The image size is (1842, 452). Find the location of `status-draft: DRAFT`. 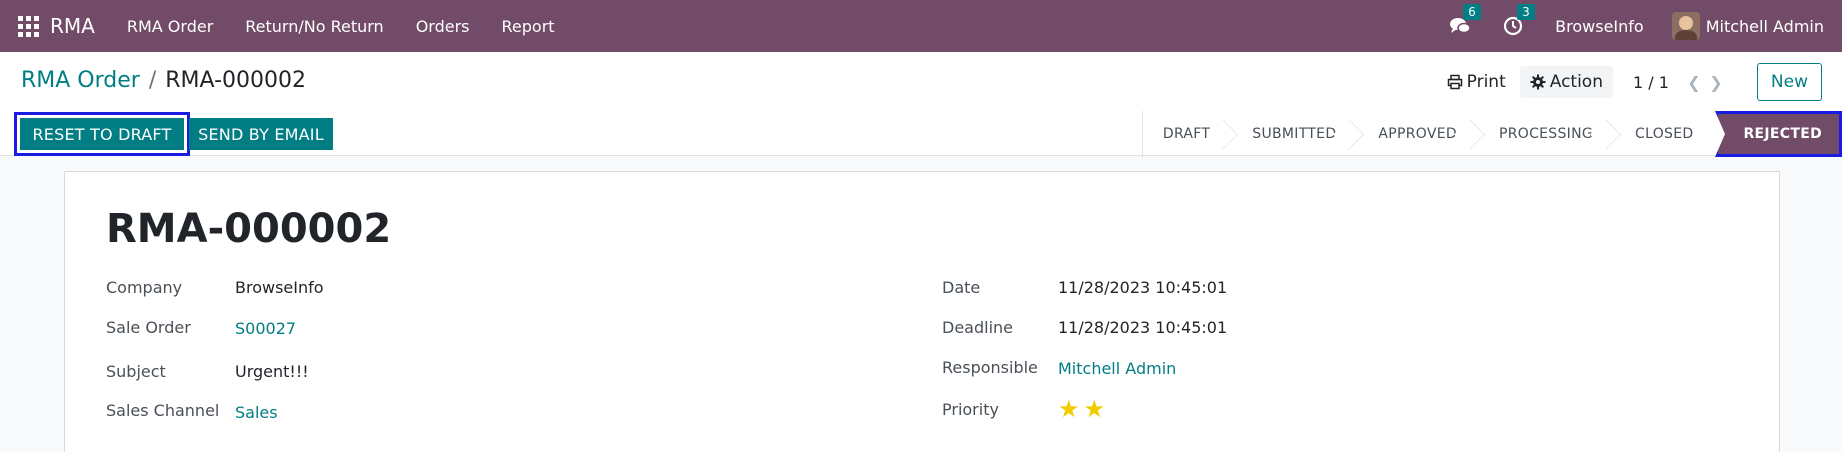

status-draft: DRAFT is located at coordinates (1187, 134).